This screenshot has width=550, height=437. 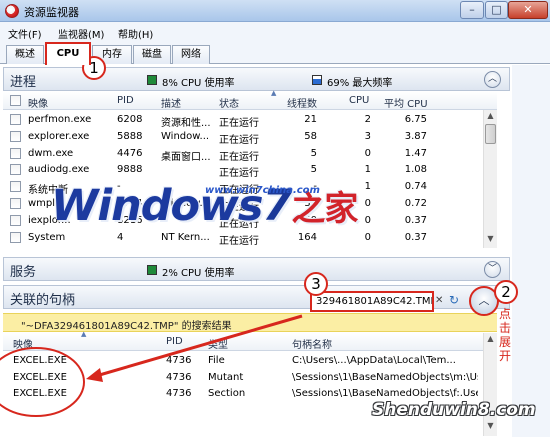 What do you see at coordinates (310, 136) in the screenshot?
I see `cell-threads: 58` at bounding box center [310, 136].